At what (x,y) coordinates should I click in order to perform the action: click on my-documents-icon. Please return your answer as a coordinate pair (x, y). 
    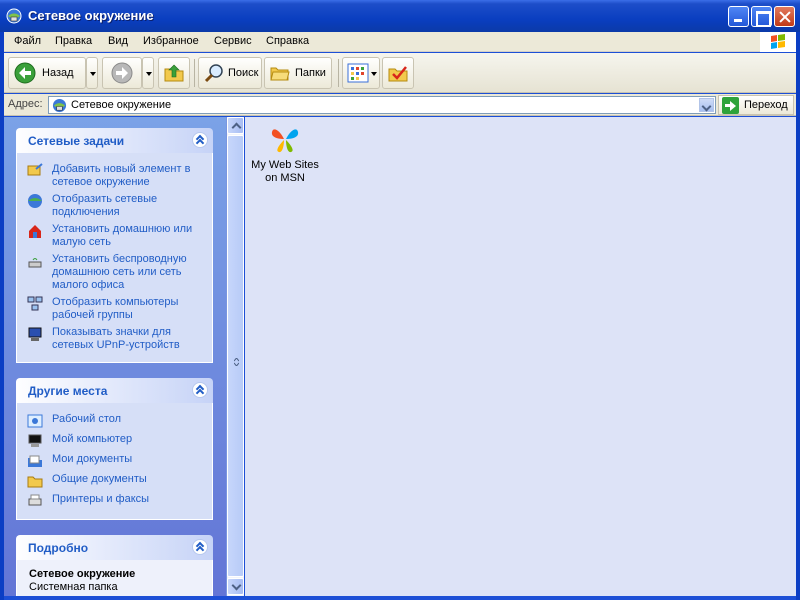
    Looking at the image, I should click on (35, 461).